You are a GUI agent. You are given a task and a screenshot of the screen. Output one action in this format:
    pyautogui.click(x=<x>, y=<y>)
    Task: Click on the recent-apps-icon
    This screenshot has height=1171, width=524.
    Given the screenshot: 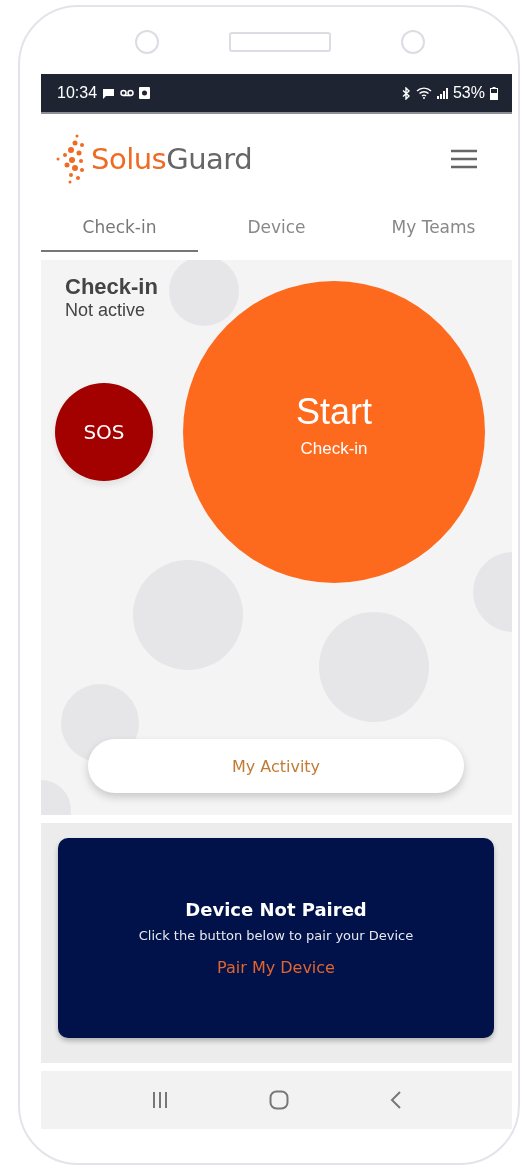 What is the action you would take?
    pyautogui.click(x=159, y=1100)
    